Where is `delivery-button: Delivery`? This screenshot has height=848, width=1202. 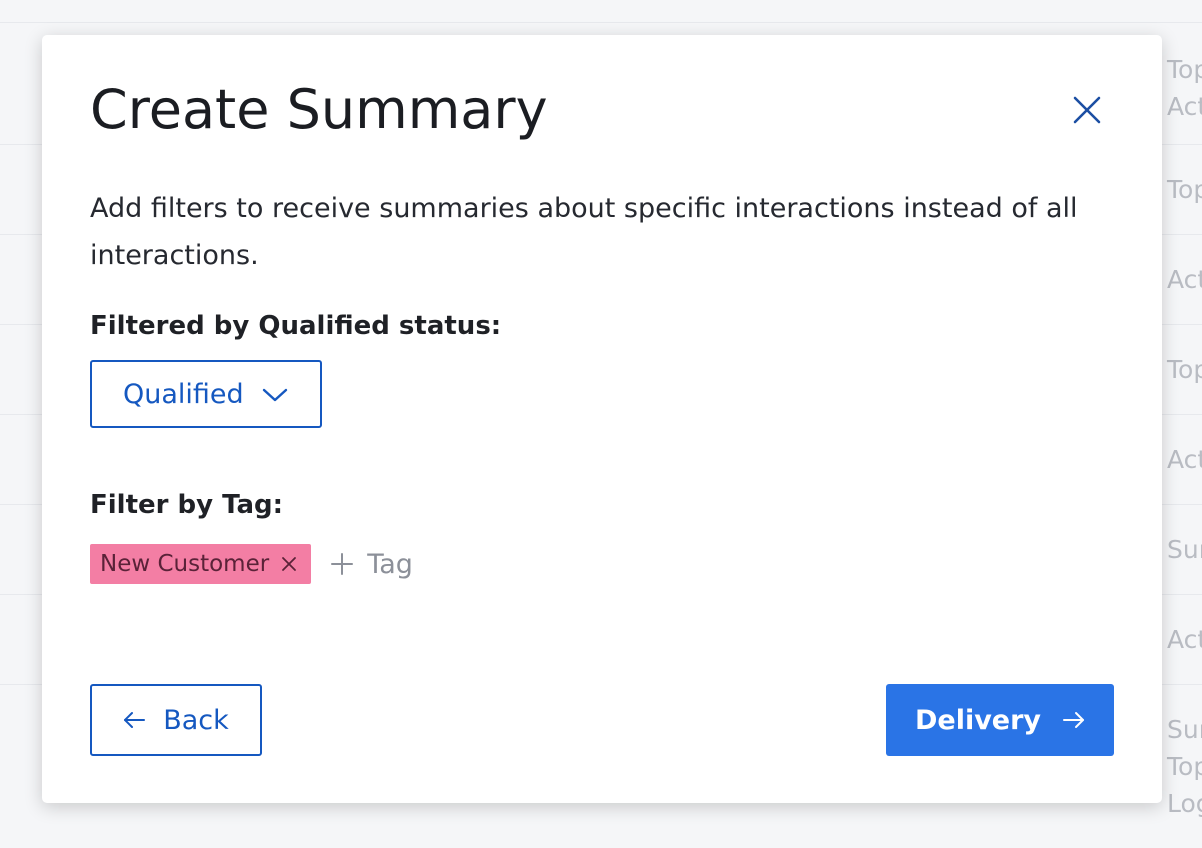 delivery-button: Delivery is located at coordinates (1000, 720).